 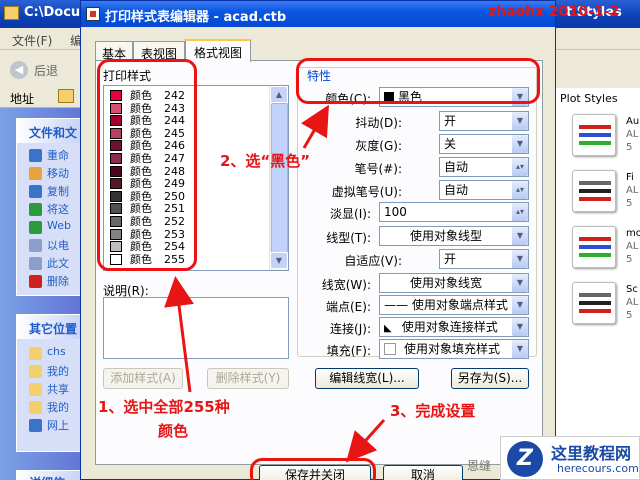 What do you see at coordinates (365, 440) in the screenshot?
I see `arrow-step3` at bounding box center [365, 440].